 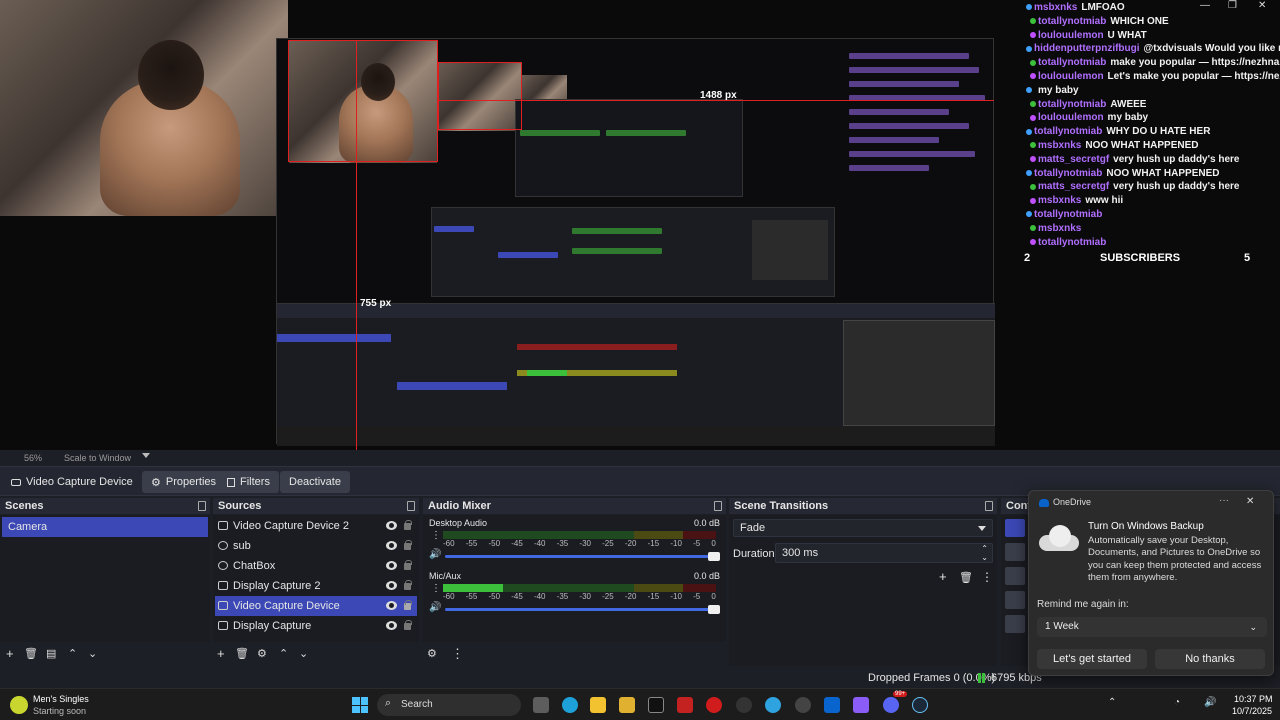 What do you see at coordinates (744, 705) in the screenshot?
I see `xbox-icon` at bounding box center [744, 705].